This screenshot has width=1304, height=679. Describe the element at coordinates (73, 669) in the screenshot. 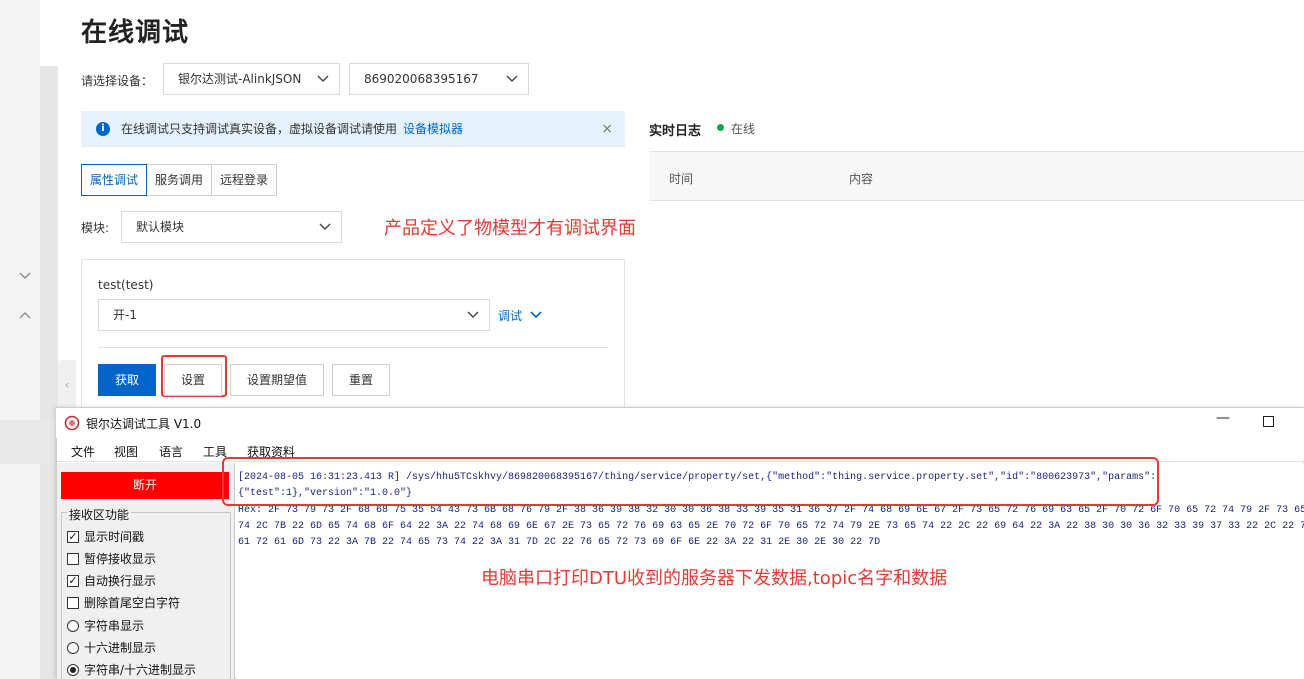

I see `radio-selected` at that location.